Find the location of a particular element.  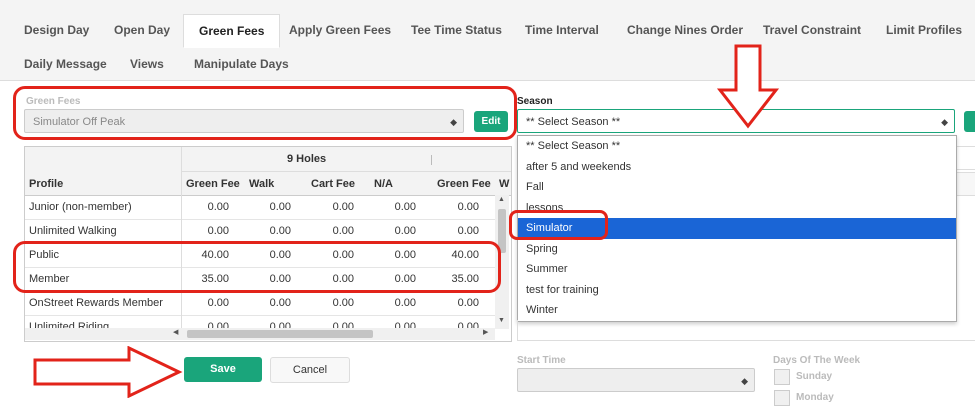

scrollbar-thumb is located at coordinates (280, 334).